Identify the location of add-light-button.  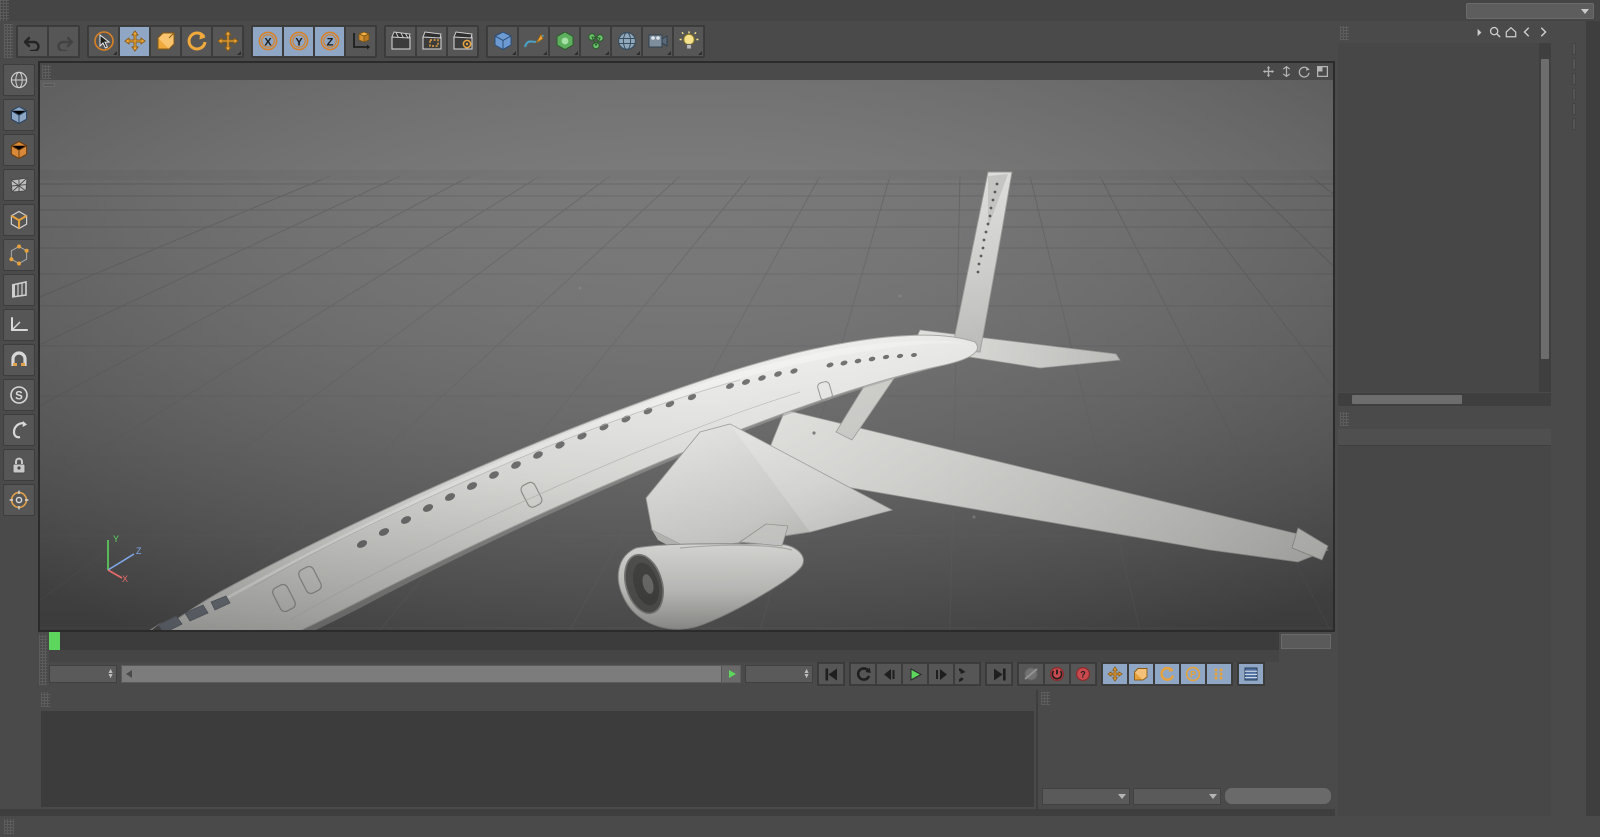
(688, 41).